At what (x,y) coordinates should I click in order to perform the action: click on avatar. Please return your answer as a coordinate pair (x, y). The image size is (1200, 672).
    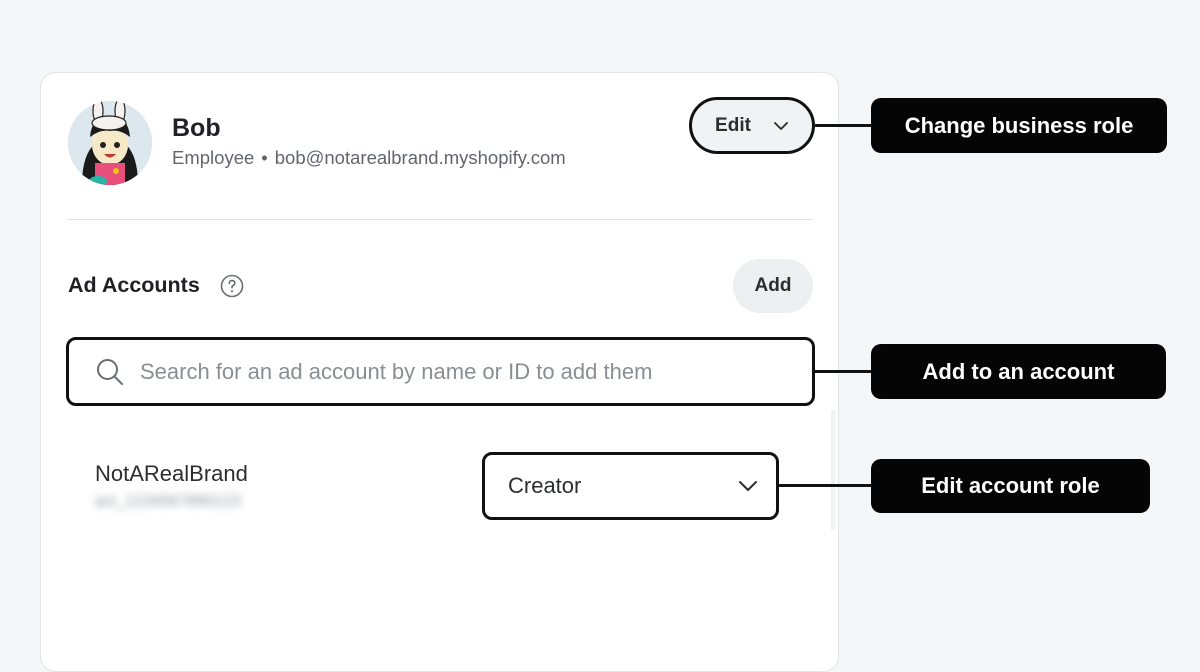
    Looking at the image, I should click on (110, 143).